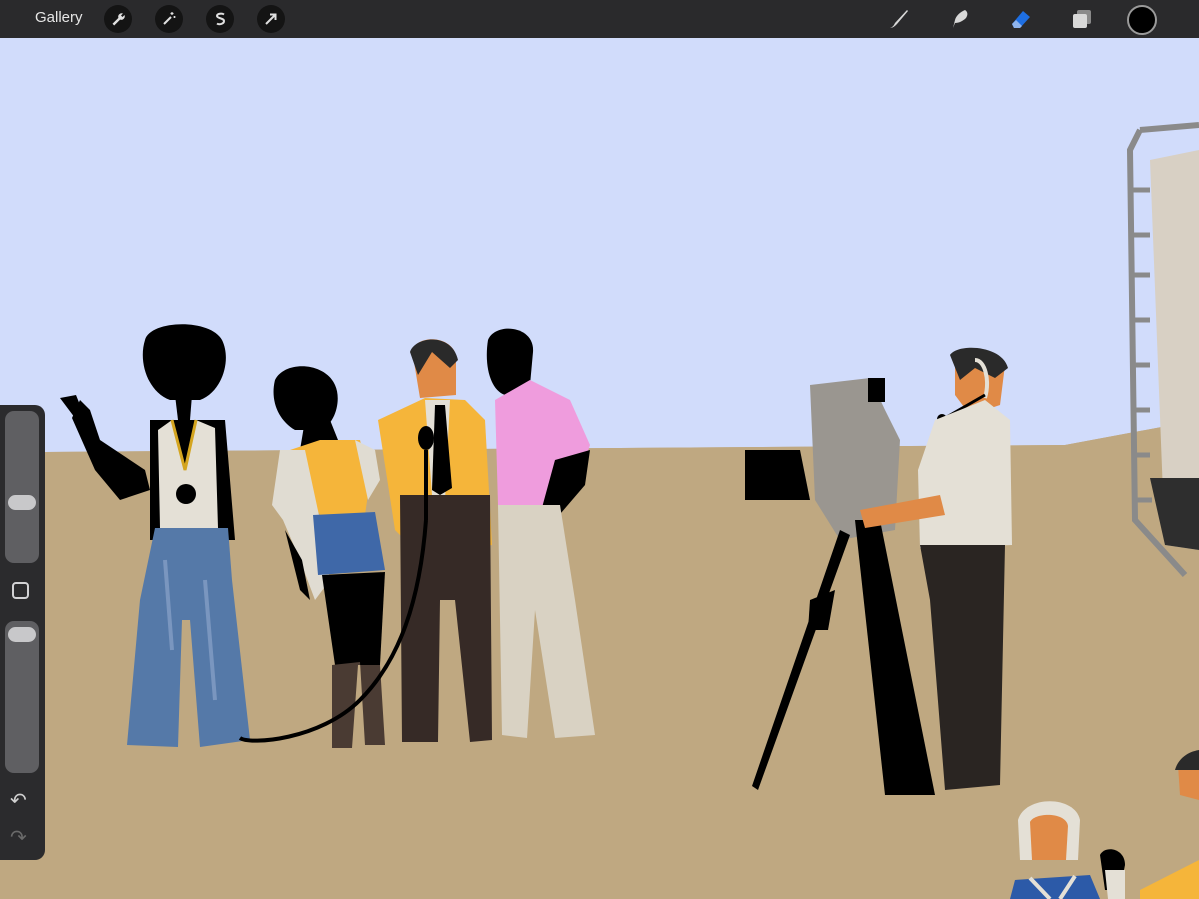  What do you see at coordinates (59, 17) in the screenshot?
I see `gallery-button: Gallery` at bounding box center [59, 17].